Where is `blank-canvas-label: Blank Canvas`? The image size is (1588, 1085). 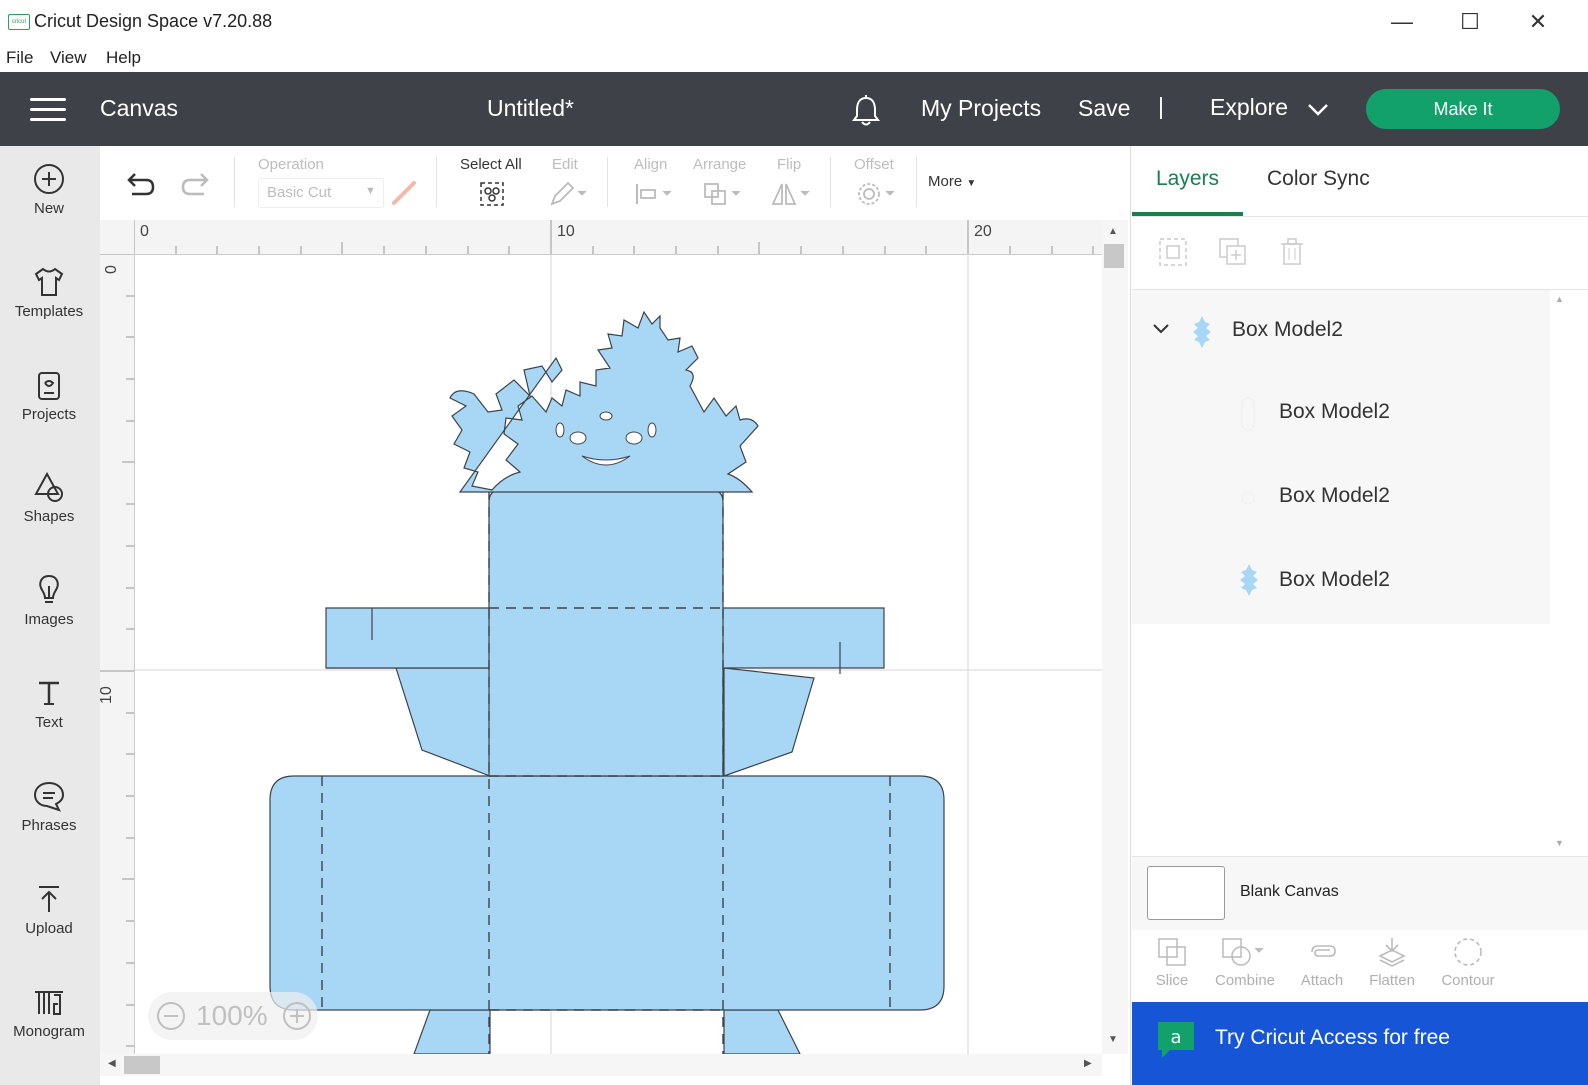
blank-canvas-label: Blank Canvas is located at coordinates (1289, 891).